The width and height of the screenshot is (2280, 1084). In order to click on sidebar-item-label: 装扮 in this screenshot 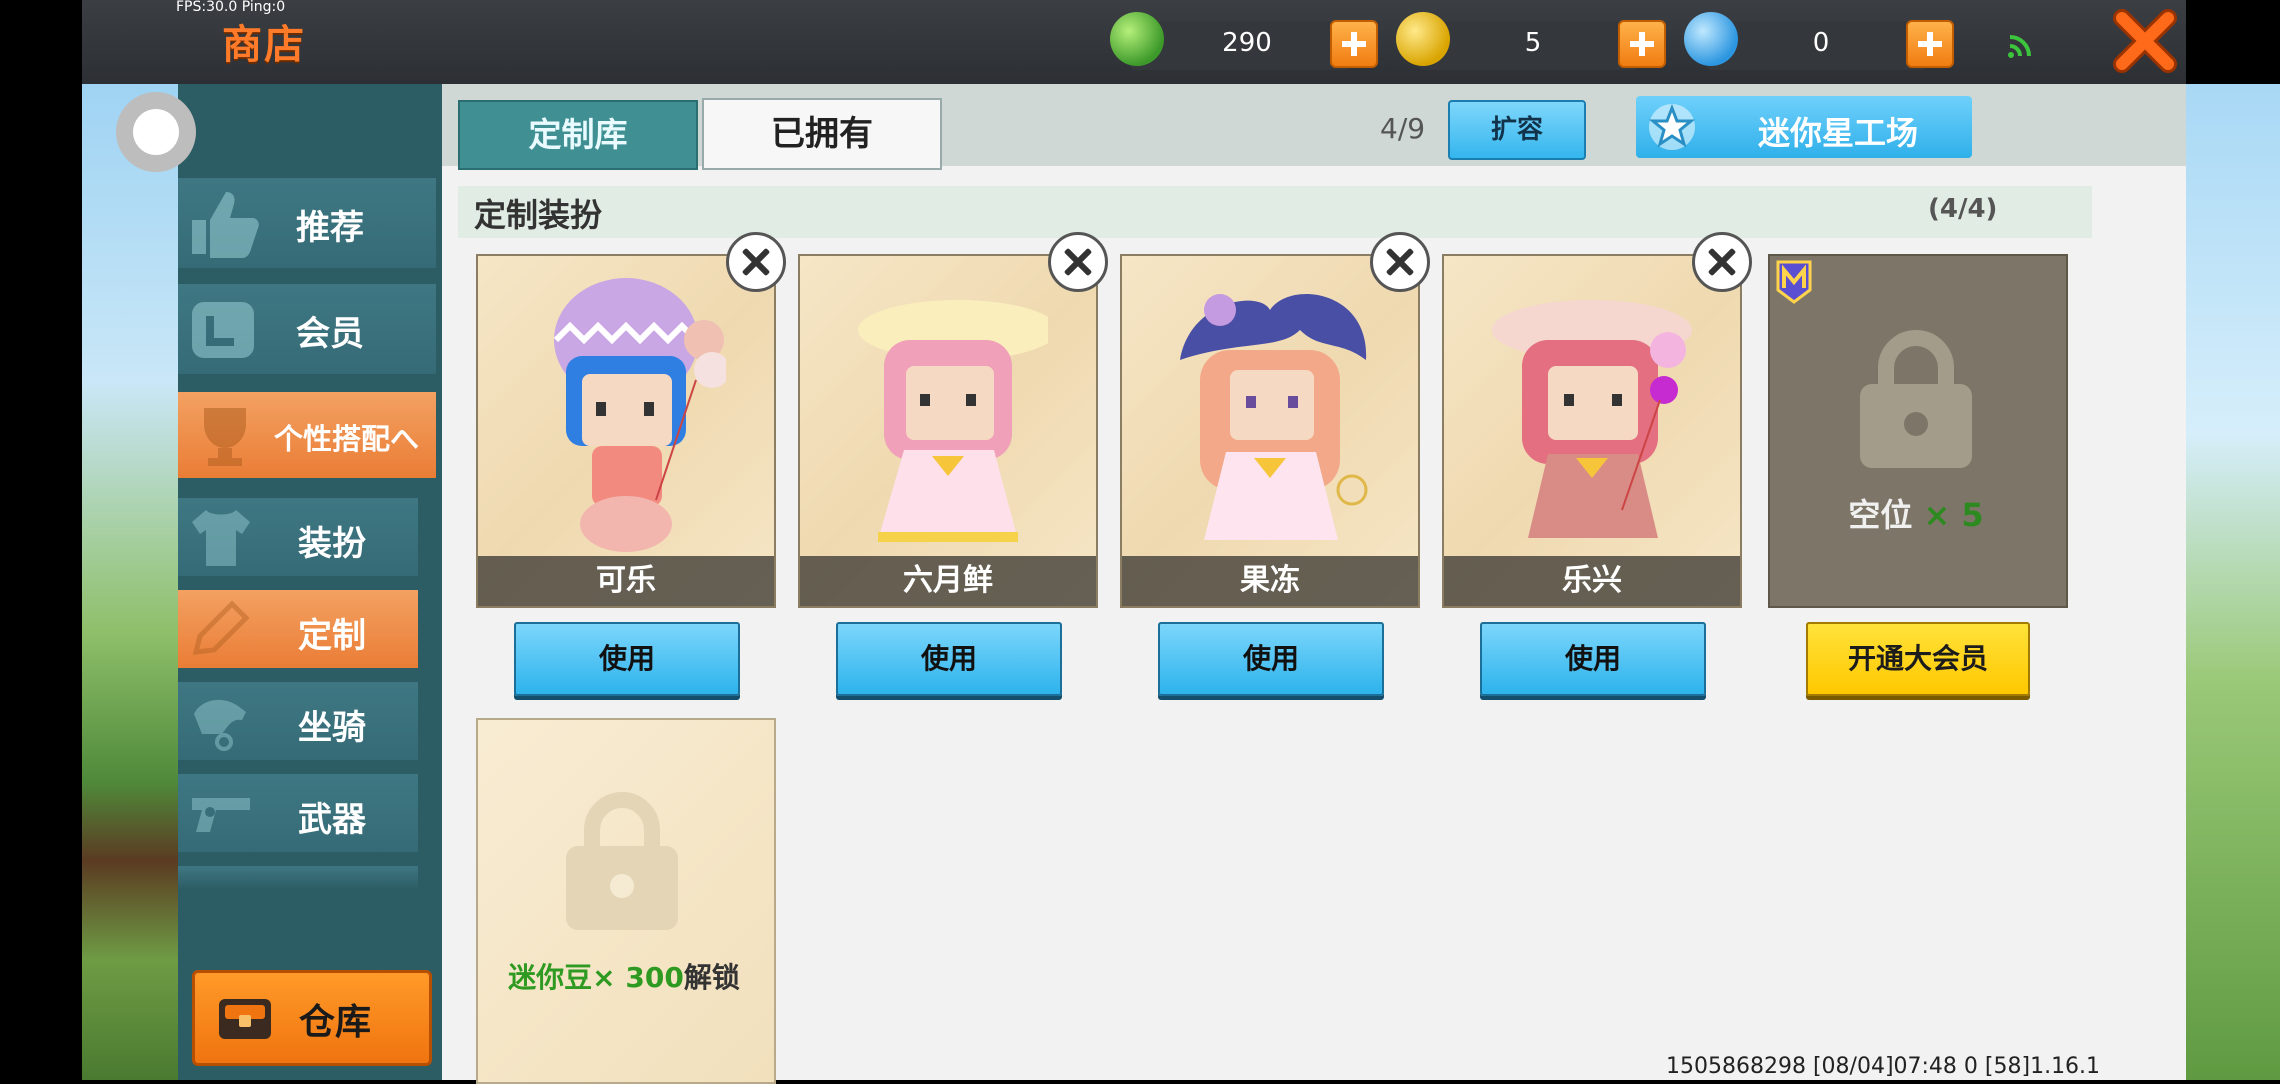, I will do `click(332, 544)`.